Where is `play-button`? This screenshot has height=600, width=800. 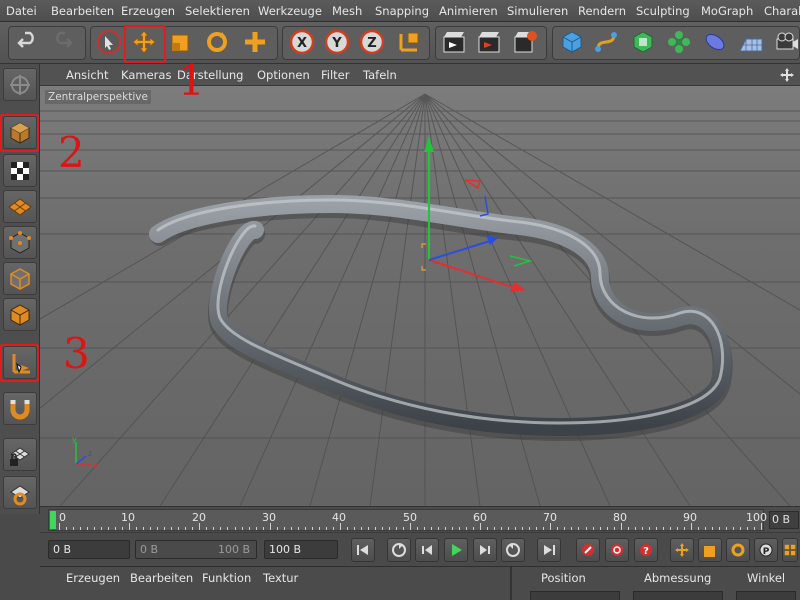 play-button is located at coordinates (456, 550).